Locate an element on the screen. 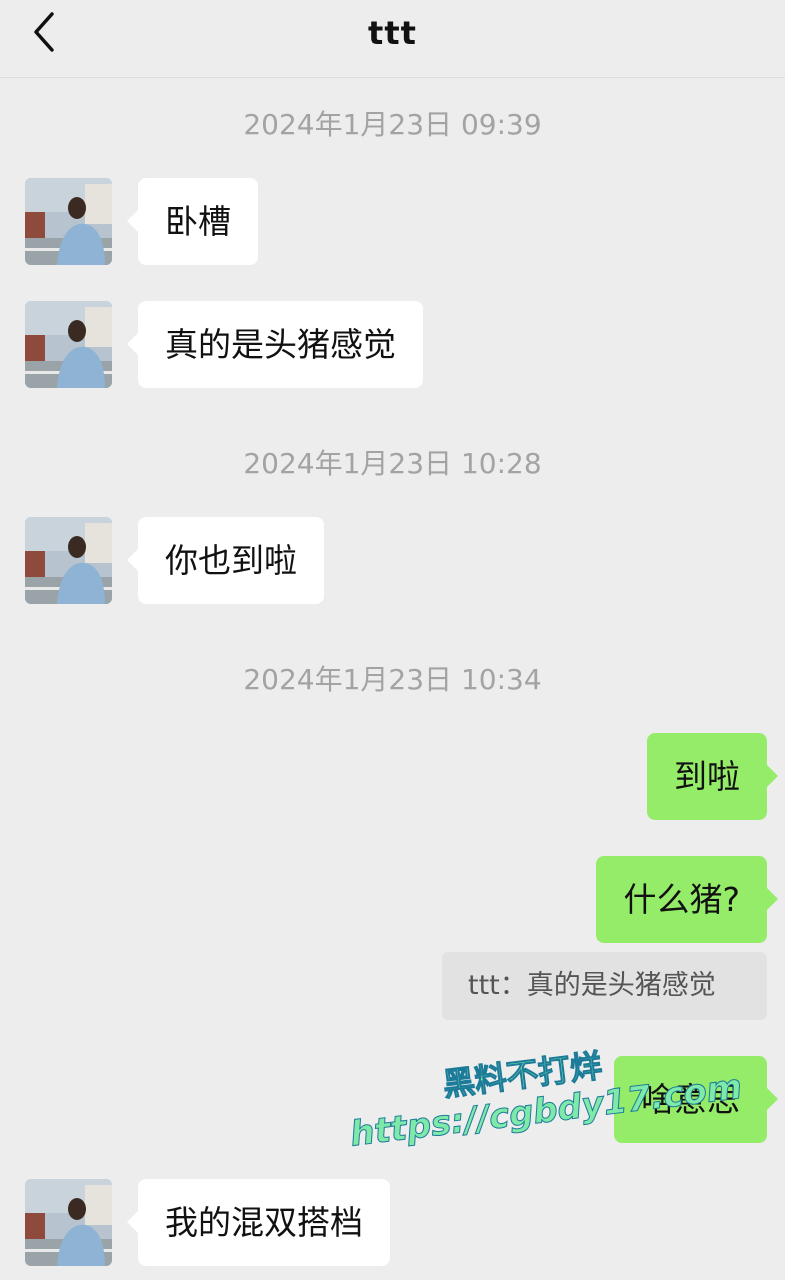 The image size is (785, 1280). message-bubble-outgoing: 啥意思 is located at coordinates (696, 1099).